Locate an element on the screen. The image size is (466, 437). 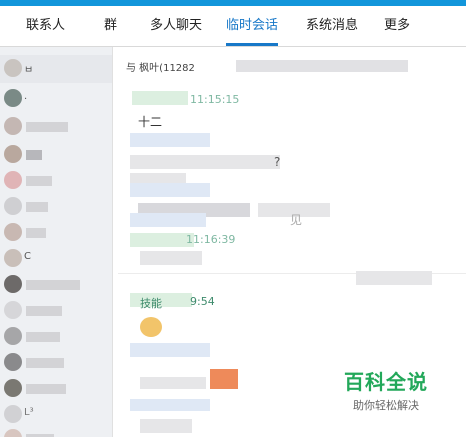
sender-name-partial: 技能 is located at coordinates (151, 303).